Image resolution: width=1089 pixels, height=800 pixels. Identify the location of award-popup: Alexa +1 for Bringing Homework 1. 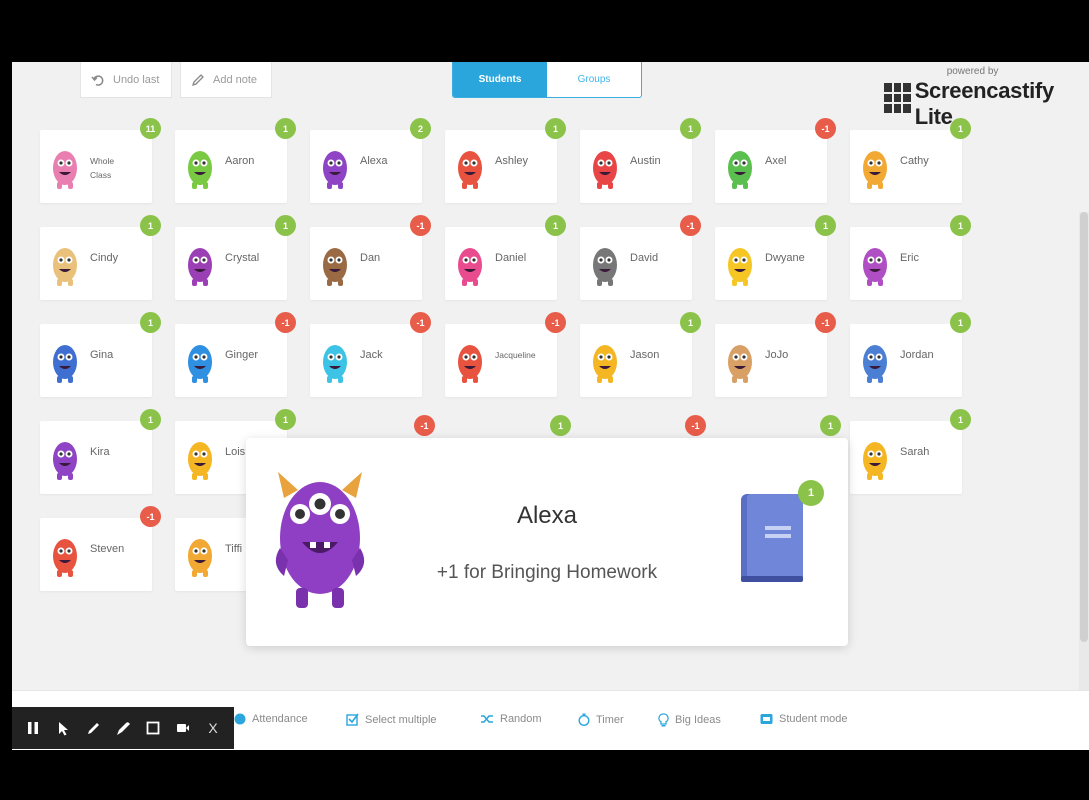
(547, 542).